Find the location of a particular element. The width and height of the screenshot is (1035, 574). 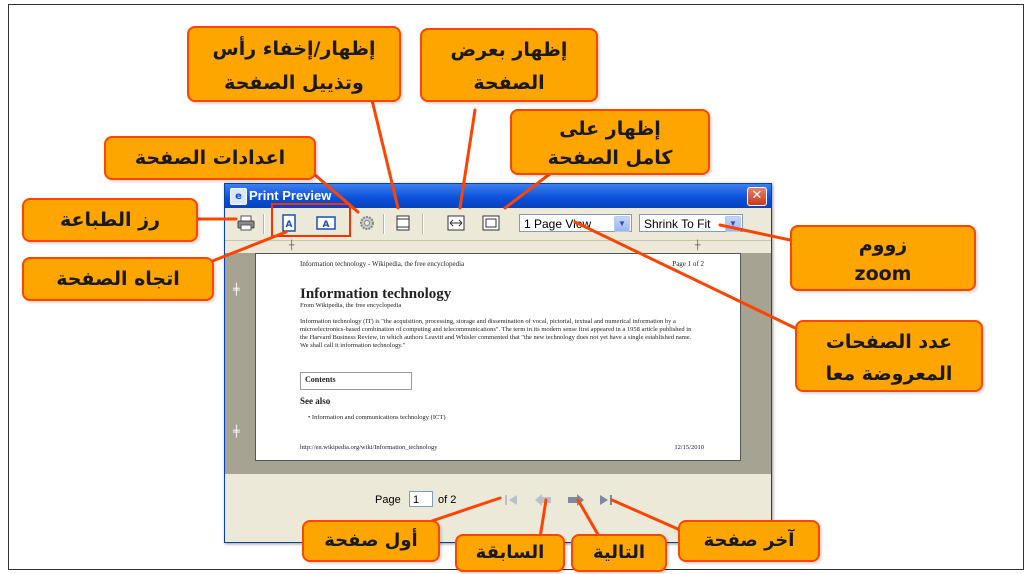

see-also-heading: See also is located at coordinates (315, 401).